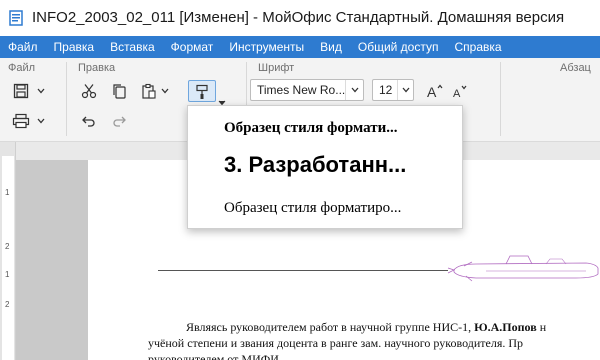  I want to click on save-icon, so click(21, 91).